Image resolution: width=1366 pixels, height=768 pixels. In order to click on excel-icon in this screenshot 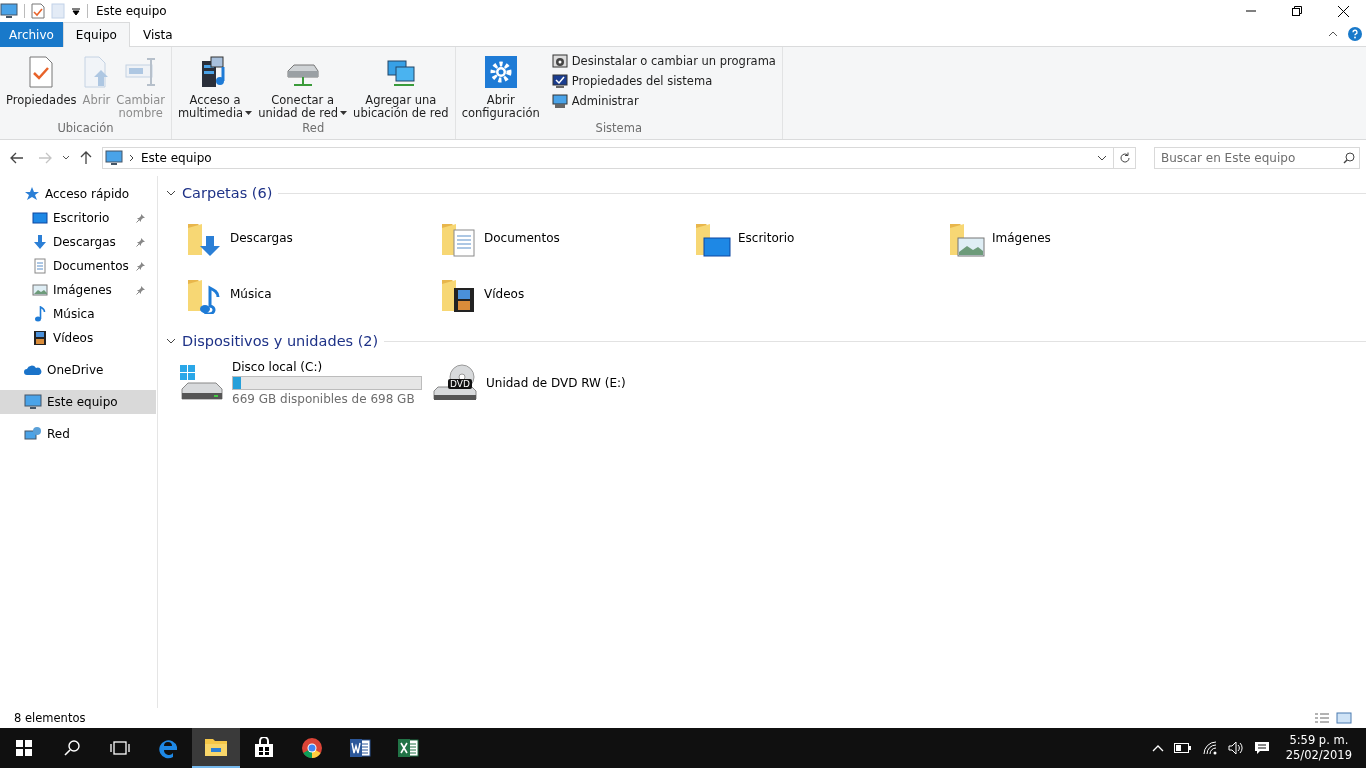, I will do `click(408, 748)`.